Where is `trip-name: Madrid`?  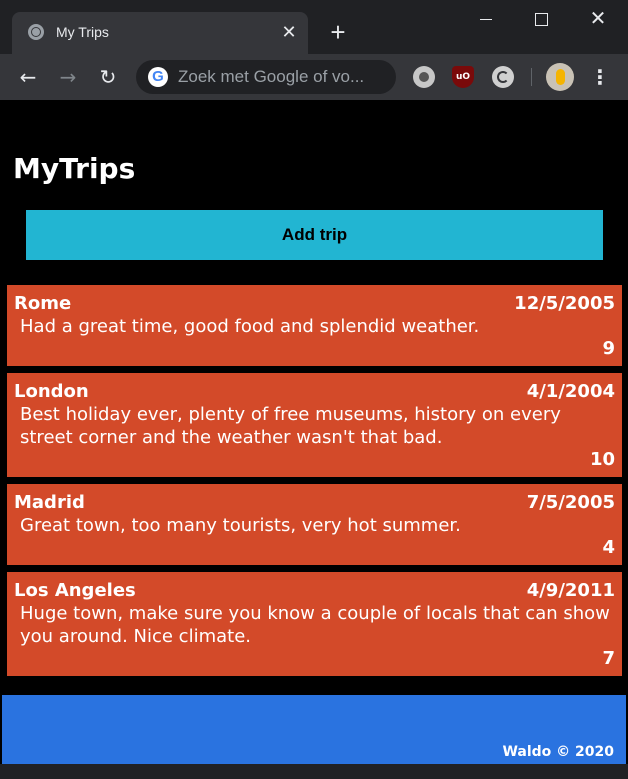 trip-name: Madrid is located at coordinates (49, 502).